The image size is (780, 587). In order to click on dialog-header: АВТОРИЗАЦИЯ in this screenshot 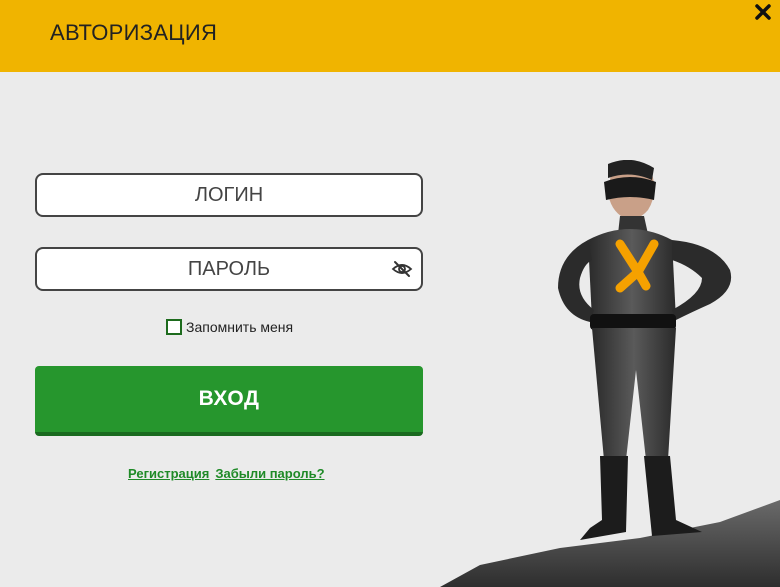, I will do `click(390, 36)`.